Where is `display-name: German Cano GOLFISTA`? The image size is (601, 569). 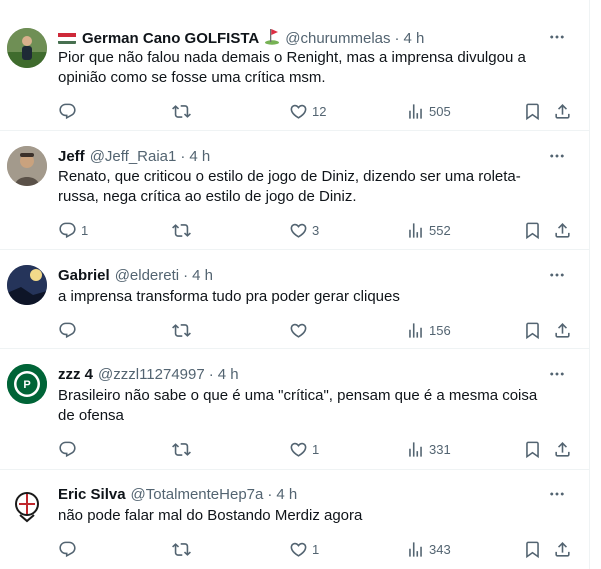
display-name: German Cano GOLFISTA is located at coordinates (170, 38).